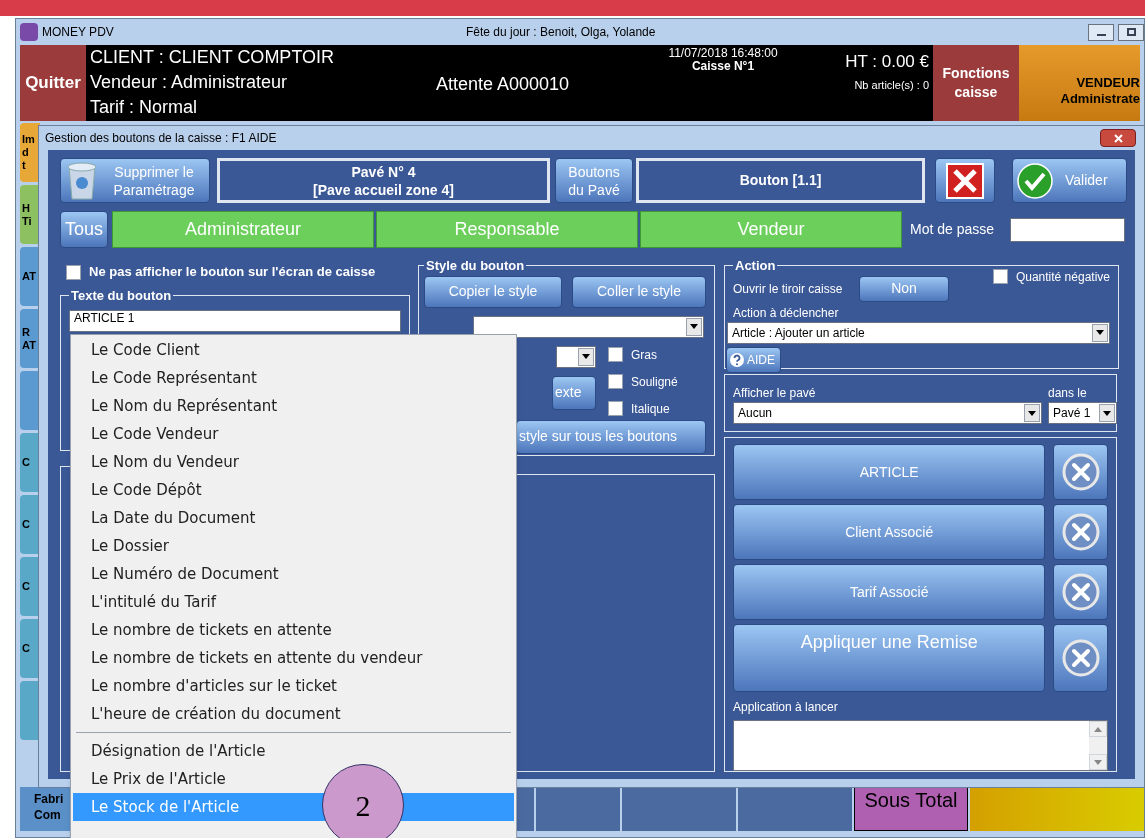 The height and width of the screenshot is (838, 1145). I want to click on group-legend: Style du bouton, so click(475, 266).